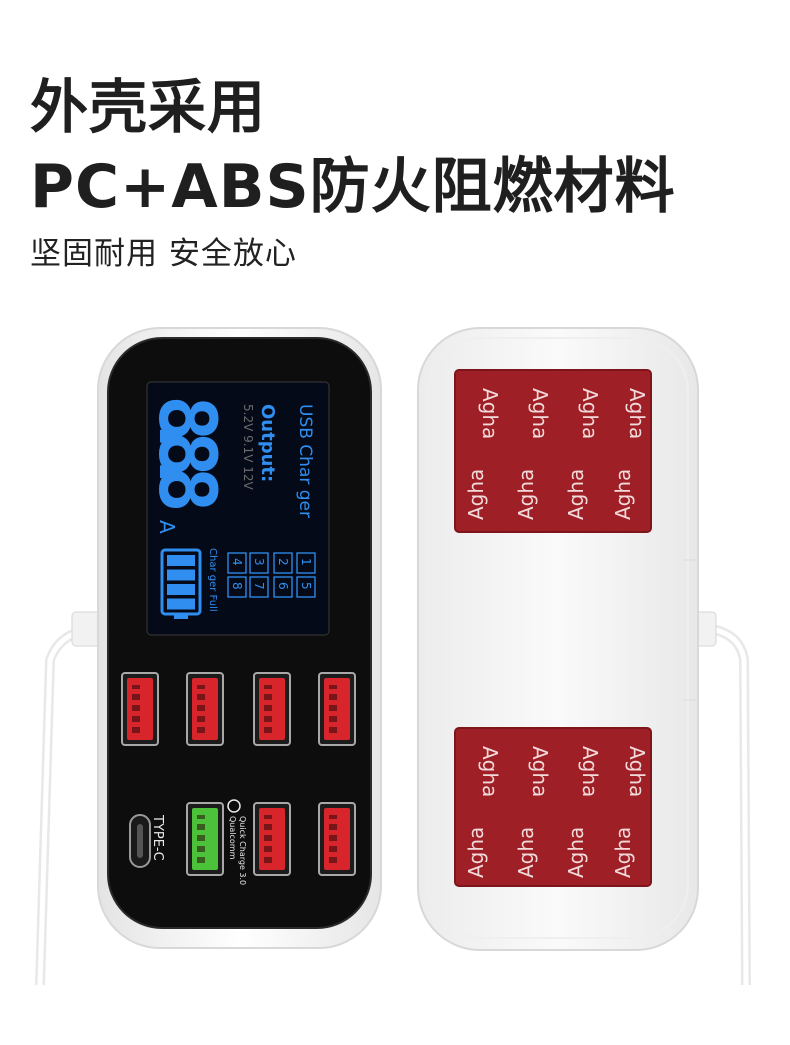 Image resolution: width=790 pixels, height=1045 pixels. What do you see at coordinates (283, 586) in the screenshot?
I see `port-indicator-number: 6` at bounding box center [283, 586].